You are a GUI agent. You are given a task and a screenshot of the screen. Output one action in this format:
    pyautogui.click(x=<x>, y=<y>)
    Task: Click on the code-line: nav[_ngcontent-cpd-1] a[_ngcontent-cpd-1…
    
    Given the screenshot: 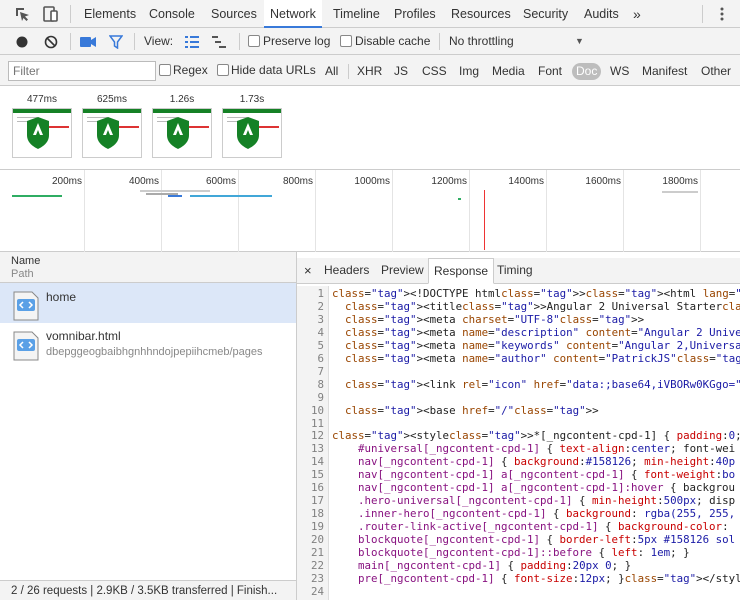 What is the action you would take?
    pyautogui.click(x=547, y=488)
    